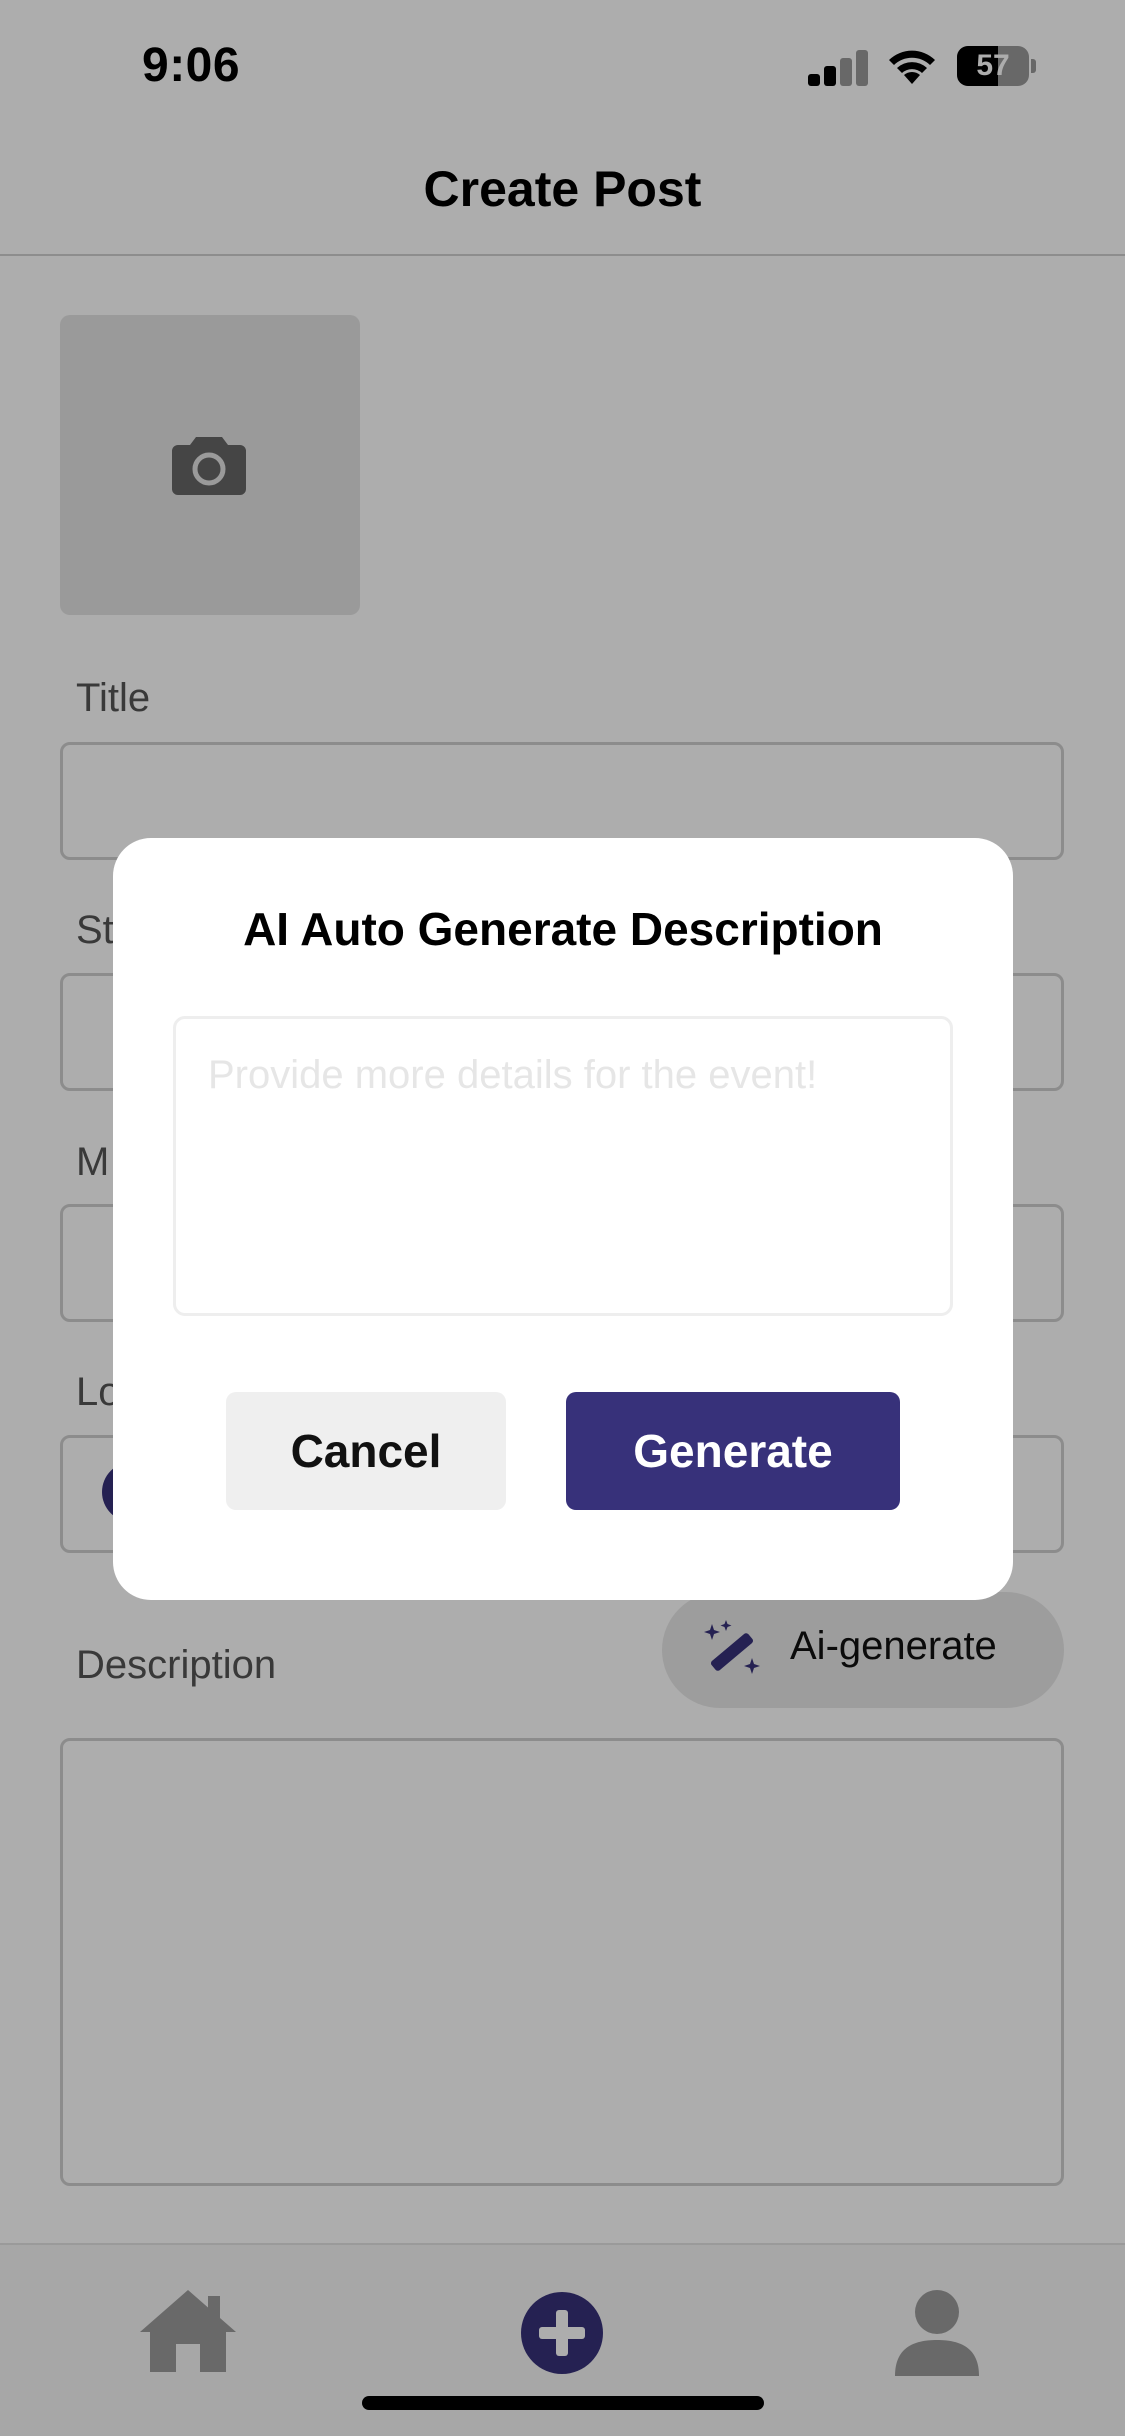 Image resolution: width=1125 pixels, height=2436 pixels. What do you see at coordinates (733, 1451) in the screenshot?
I see `generate-button: Generate` at bounding box center [733, 1451].